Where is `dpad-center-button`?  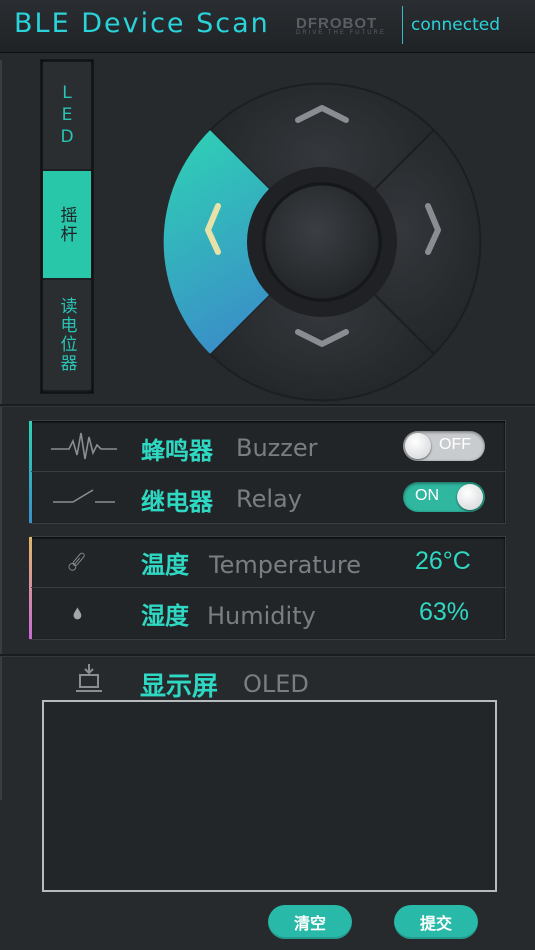
dpad-center-button is located at coordinates (322, 242).